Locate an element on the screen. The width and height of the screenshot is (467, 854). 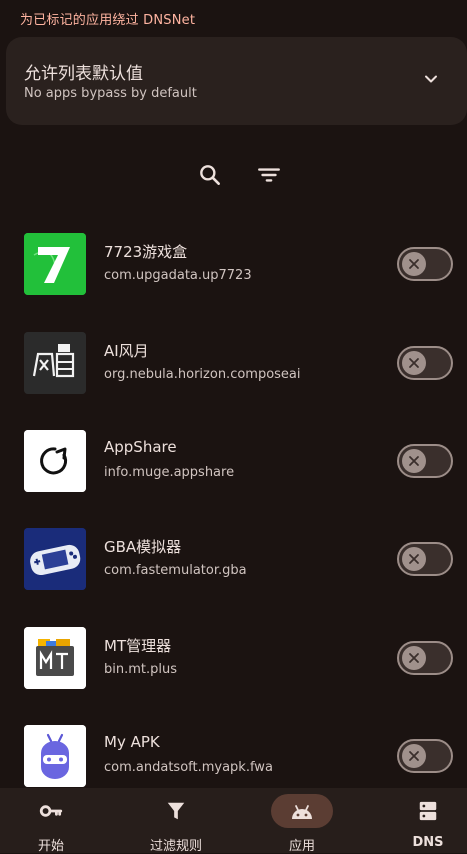
my-apk-app-icon is located at coordinates (55, 756).